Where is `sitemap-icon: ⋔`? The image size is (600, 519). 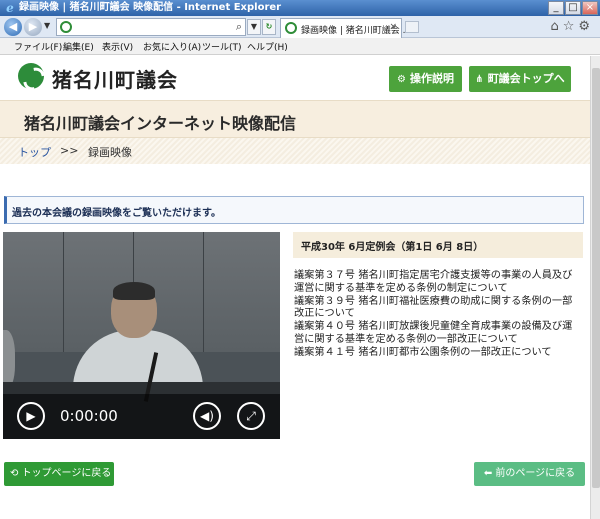 sitemap-icon: ⋔ is located at coordinates (479, 79).